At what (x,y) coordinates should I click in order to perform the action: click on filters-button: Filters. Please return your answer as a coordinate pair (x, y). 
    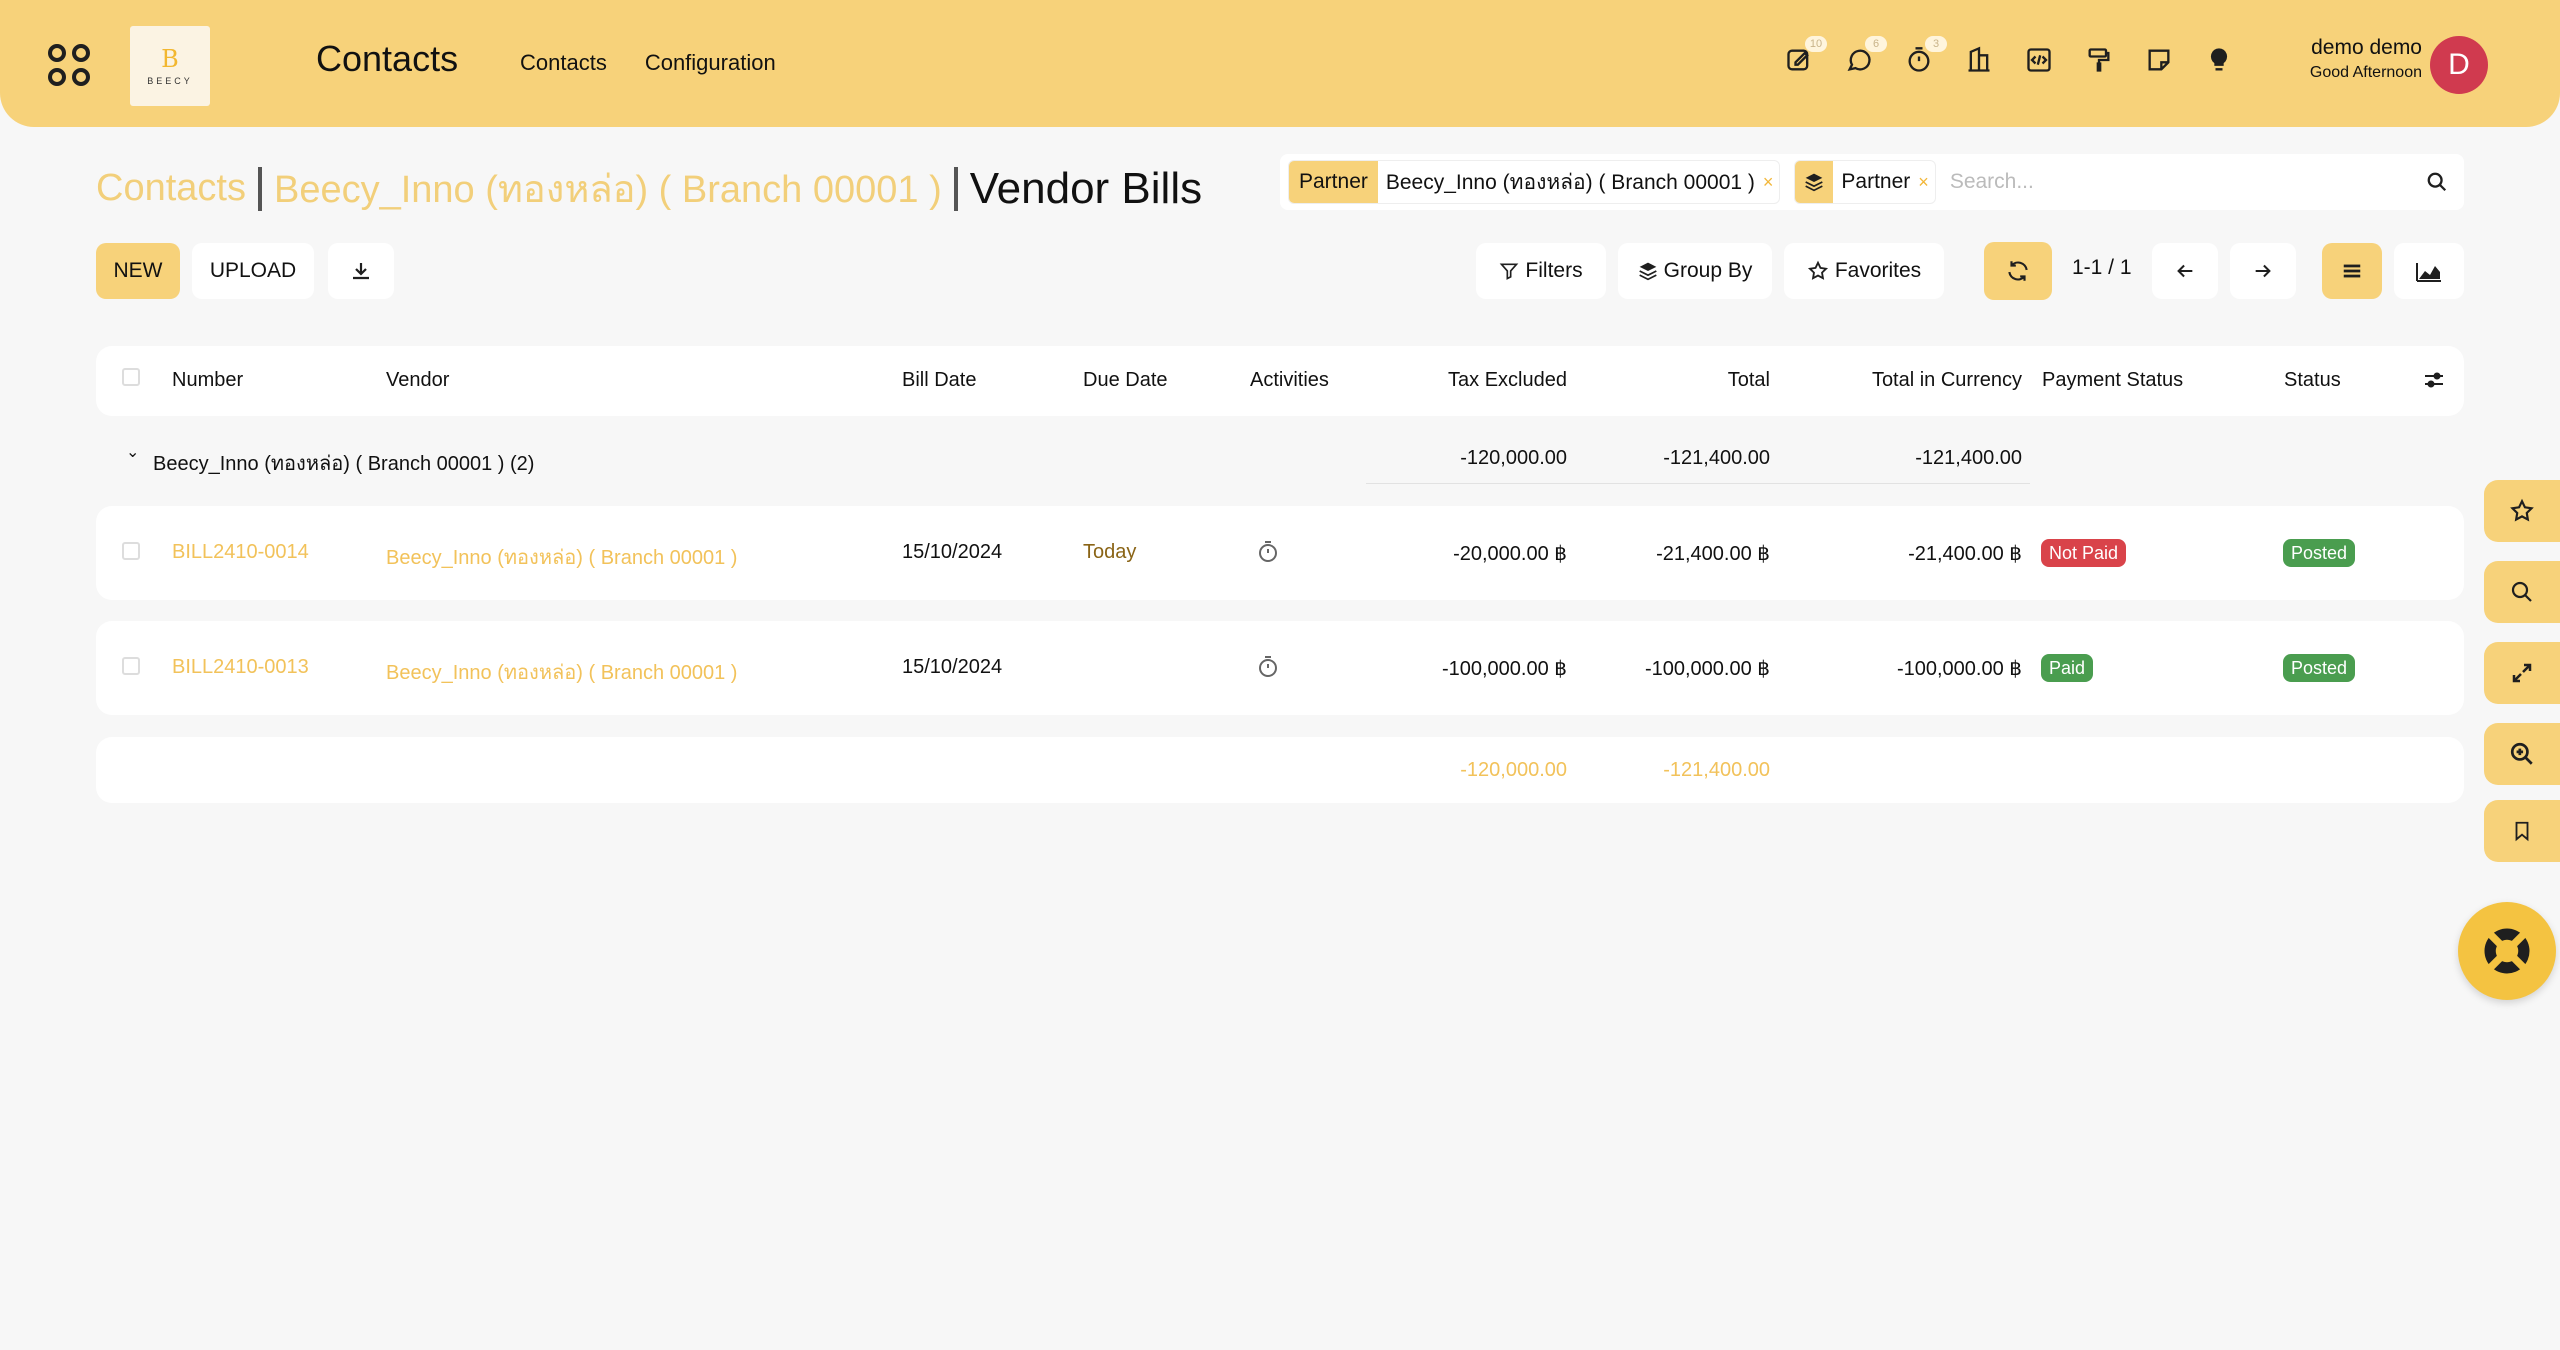
    Looking at the image, I should click on (1541, 271).